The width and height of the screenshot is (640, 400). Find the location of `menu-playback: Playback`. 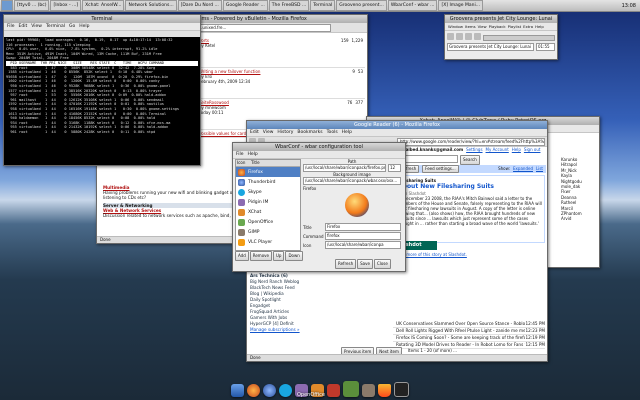

menu-playback: Playback is located at coordinates (497, 26).